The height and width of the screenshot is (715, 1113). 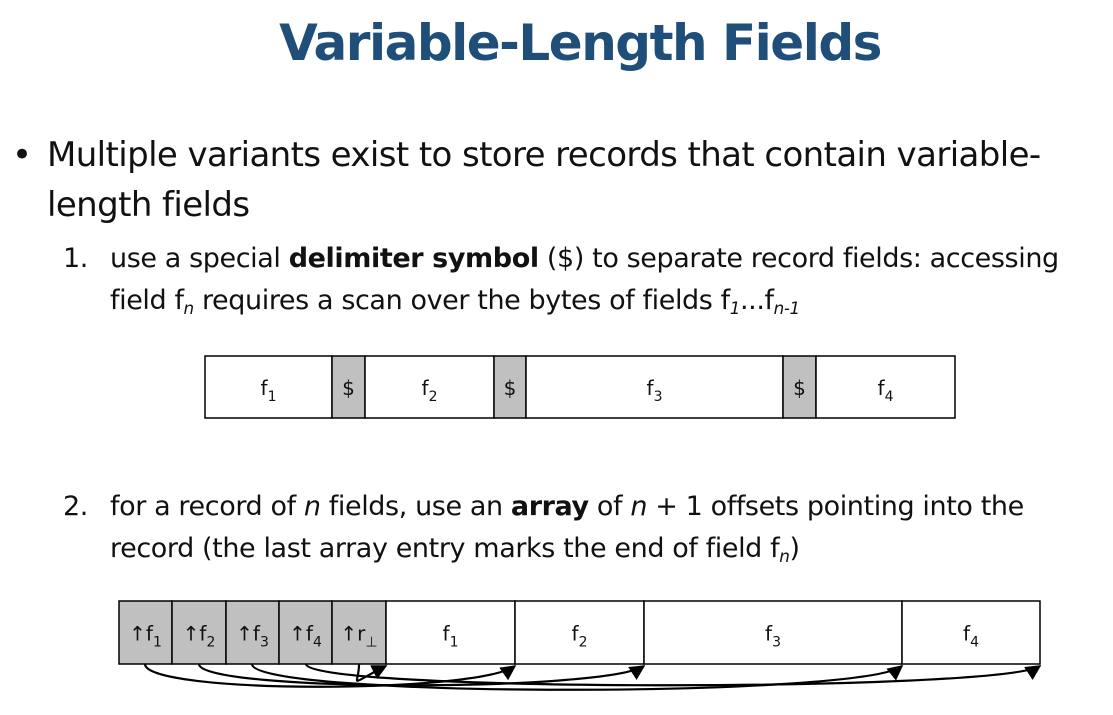 I want to click on cell-label-sub: ⊥, so click(x=371, y=643).